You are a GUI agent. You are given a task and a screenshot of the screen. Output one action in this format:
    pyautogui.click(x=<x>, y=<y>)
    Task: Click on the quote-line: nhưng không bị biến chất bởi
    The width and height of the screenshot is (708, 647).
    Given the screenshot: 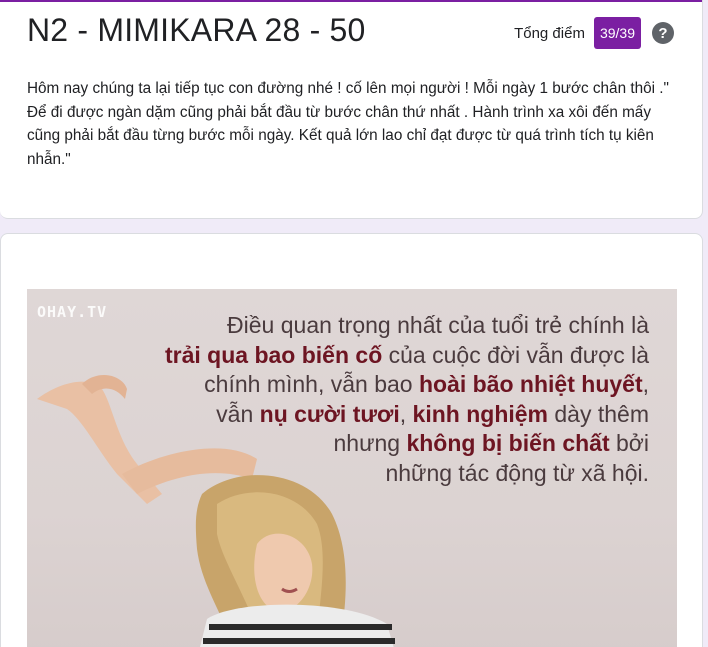 What is the action you would take?
    pyautogui.click(x=407, y=444)
    